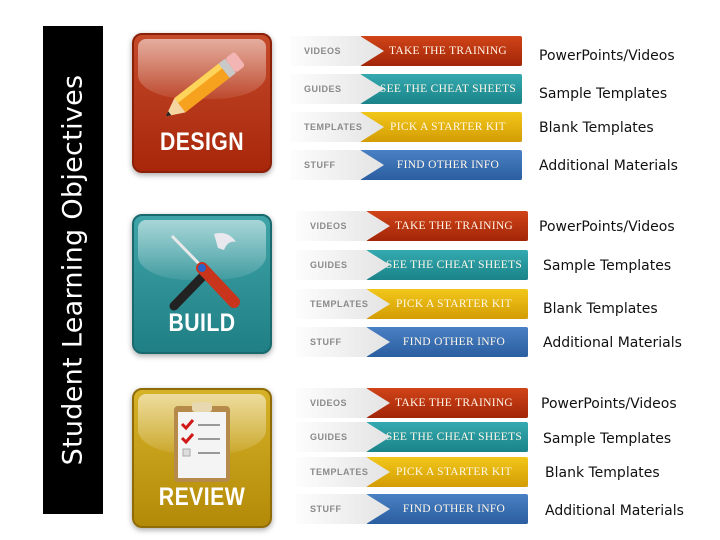 The image size is (720, 540). What do you see at coordinates (205, 84) in the screenshot?
I see `pencil-icon` at bounding box center [205, 84].